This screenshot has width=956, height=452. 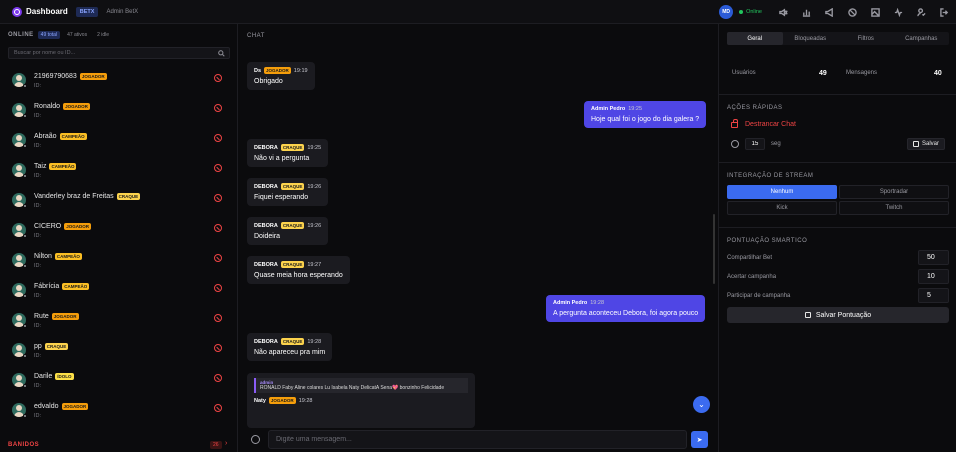 I want to click on user-list-item: Abraão CAMPEÃO ID:, so click(x=118, y=143).